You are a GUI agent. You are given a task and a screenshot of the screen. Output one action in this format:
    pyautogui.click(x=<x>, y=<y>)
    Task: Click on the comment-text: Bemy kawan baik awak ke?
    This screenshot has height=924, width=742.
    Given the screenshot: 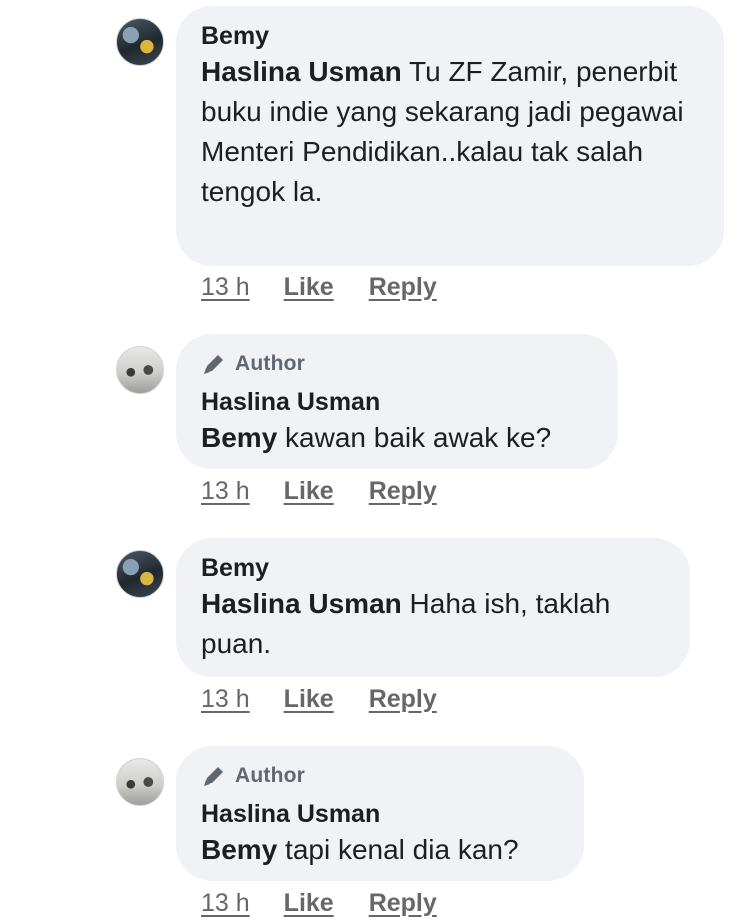 What is the action you would take?
    pyautogui.click(x=397, y=438)
    